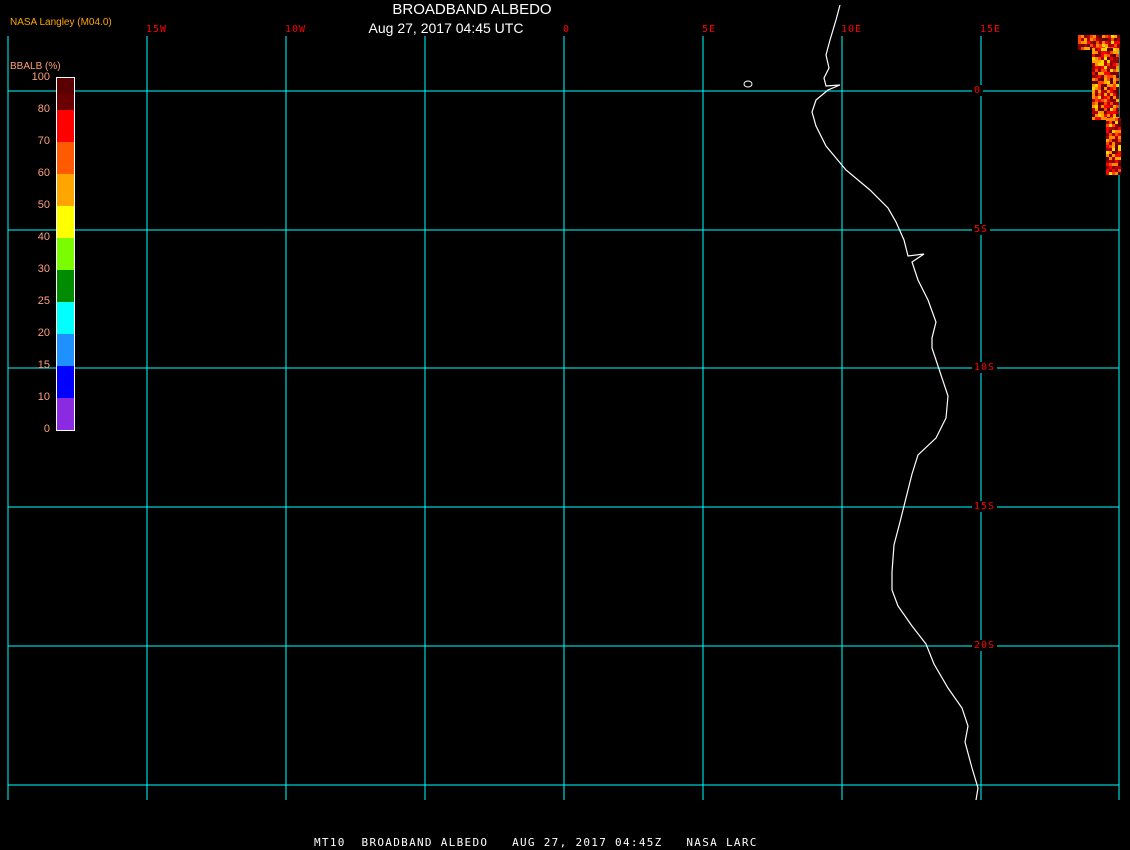  I want to click on island, so click(748, 84).